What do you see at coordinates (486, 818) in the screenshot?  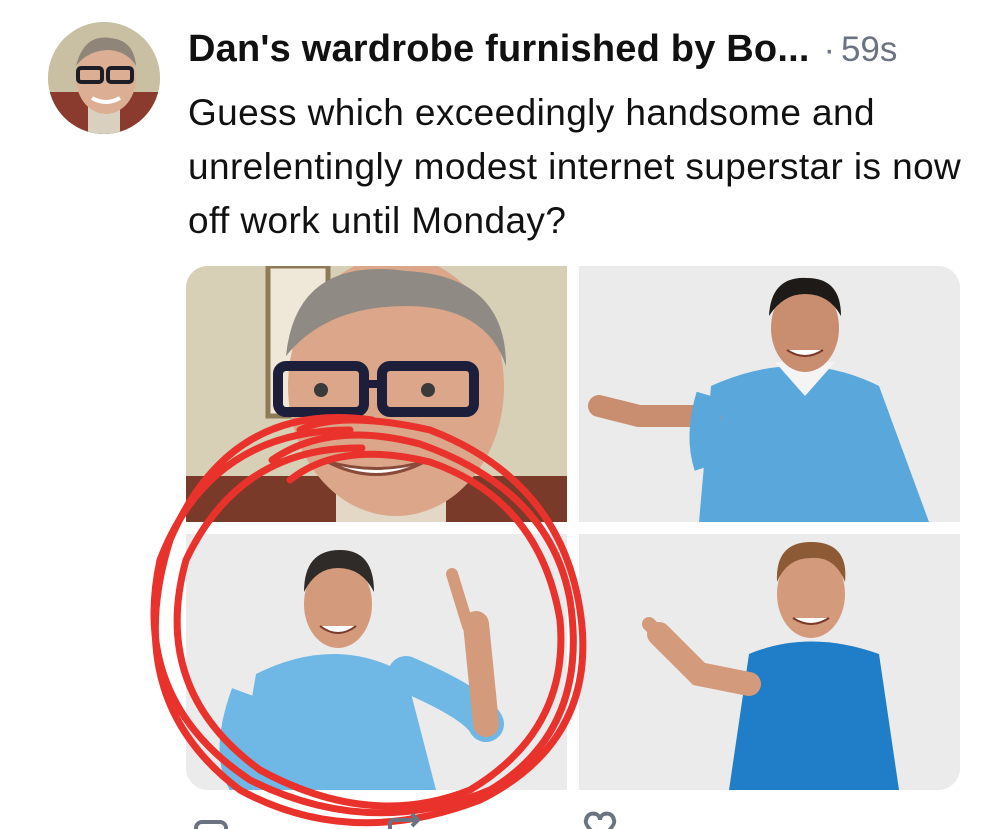 I see `tweet-actions` at bounding box center [486, 818].